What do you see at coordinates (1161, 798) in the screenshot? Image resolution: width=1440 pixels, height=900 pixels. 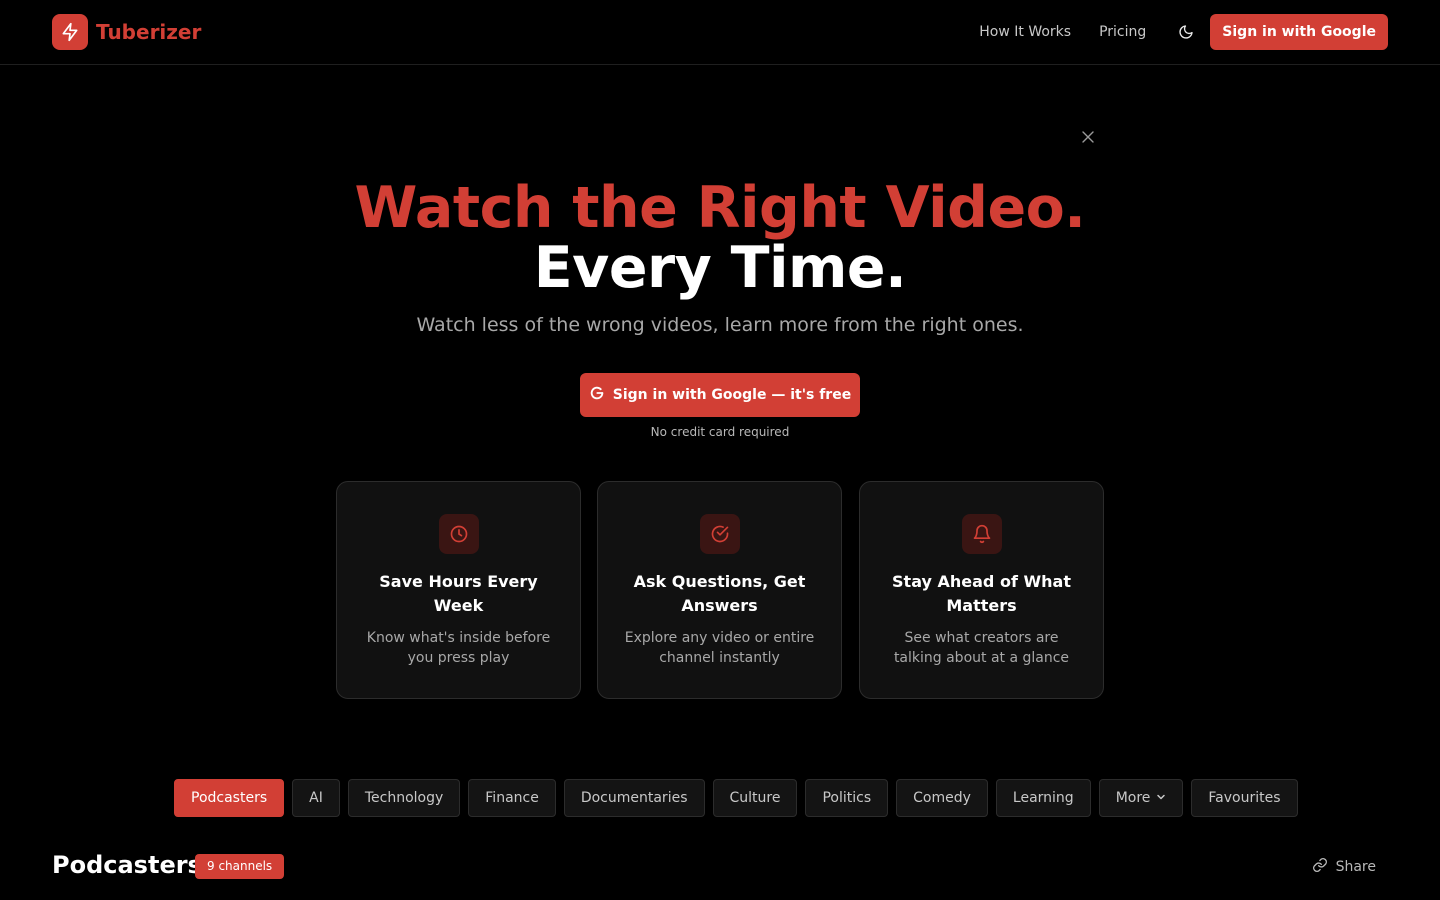 I see `chevron-down-icon` at bounding box center [1161, 798].